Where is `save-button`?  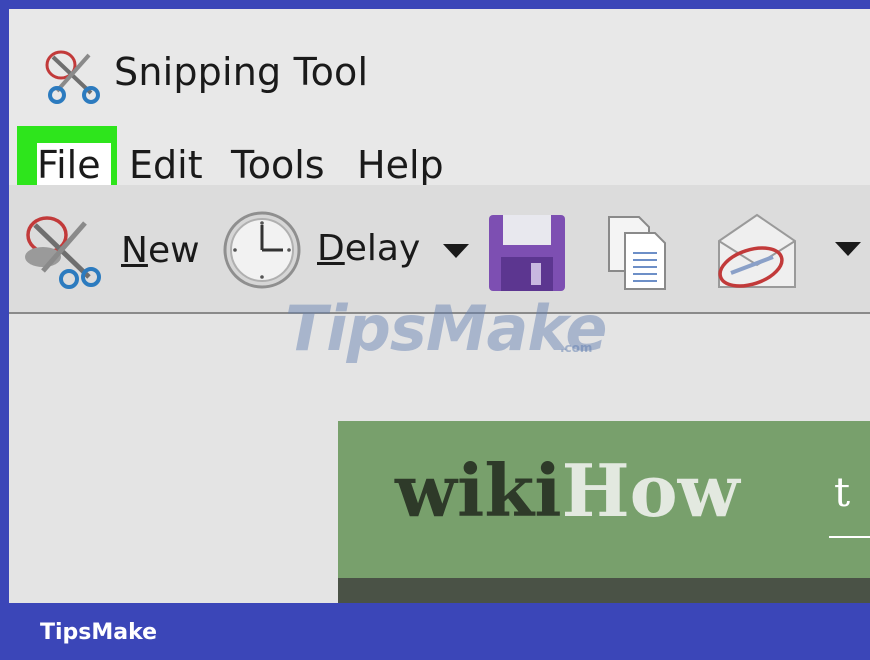
save-button is located at coordinates (527, 253).